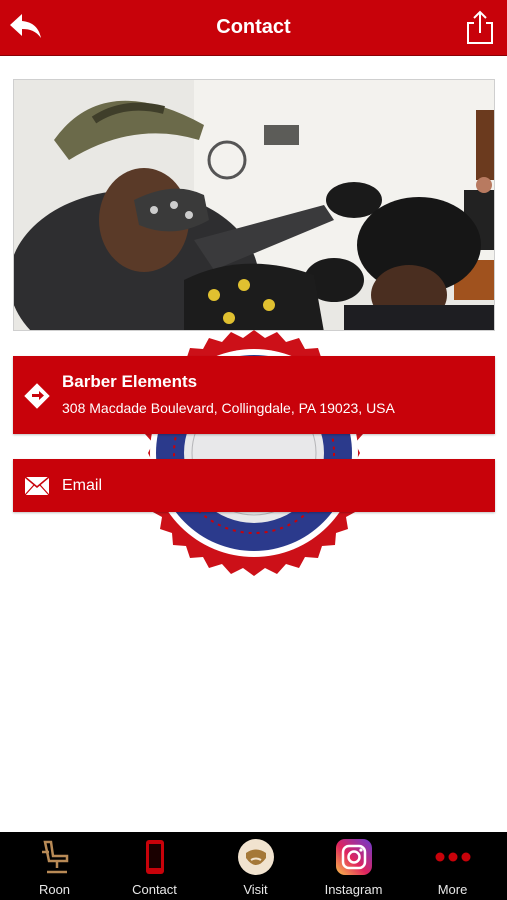  I want to click on page-title: Contact, so click(253, 27).